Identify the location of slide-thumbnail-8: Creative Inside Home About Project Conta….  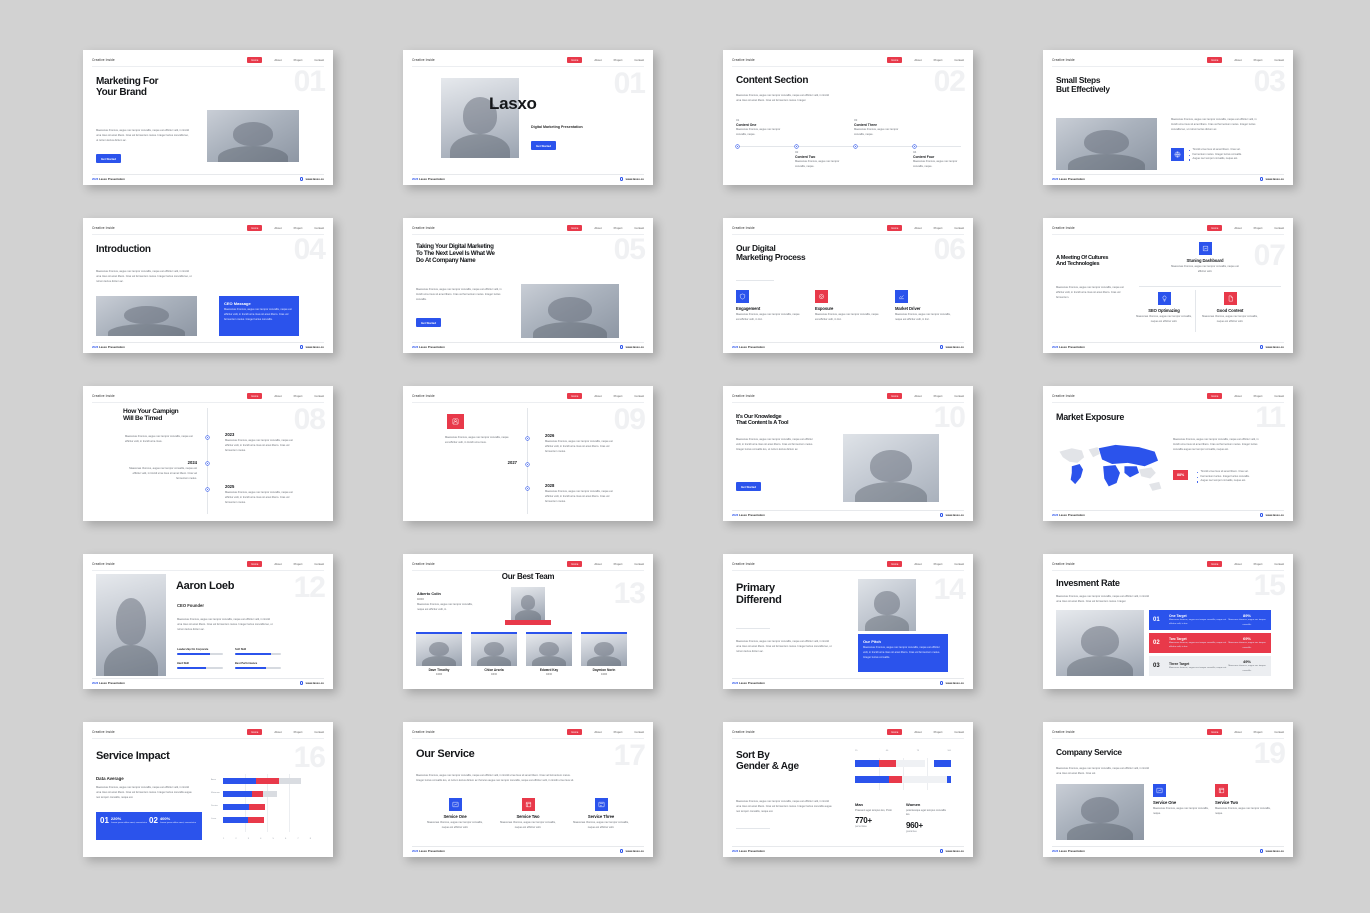
(1168, 285).